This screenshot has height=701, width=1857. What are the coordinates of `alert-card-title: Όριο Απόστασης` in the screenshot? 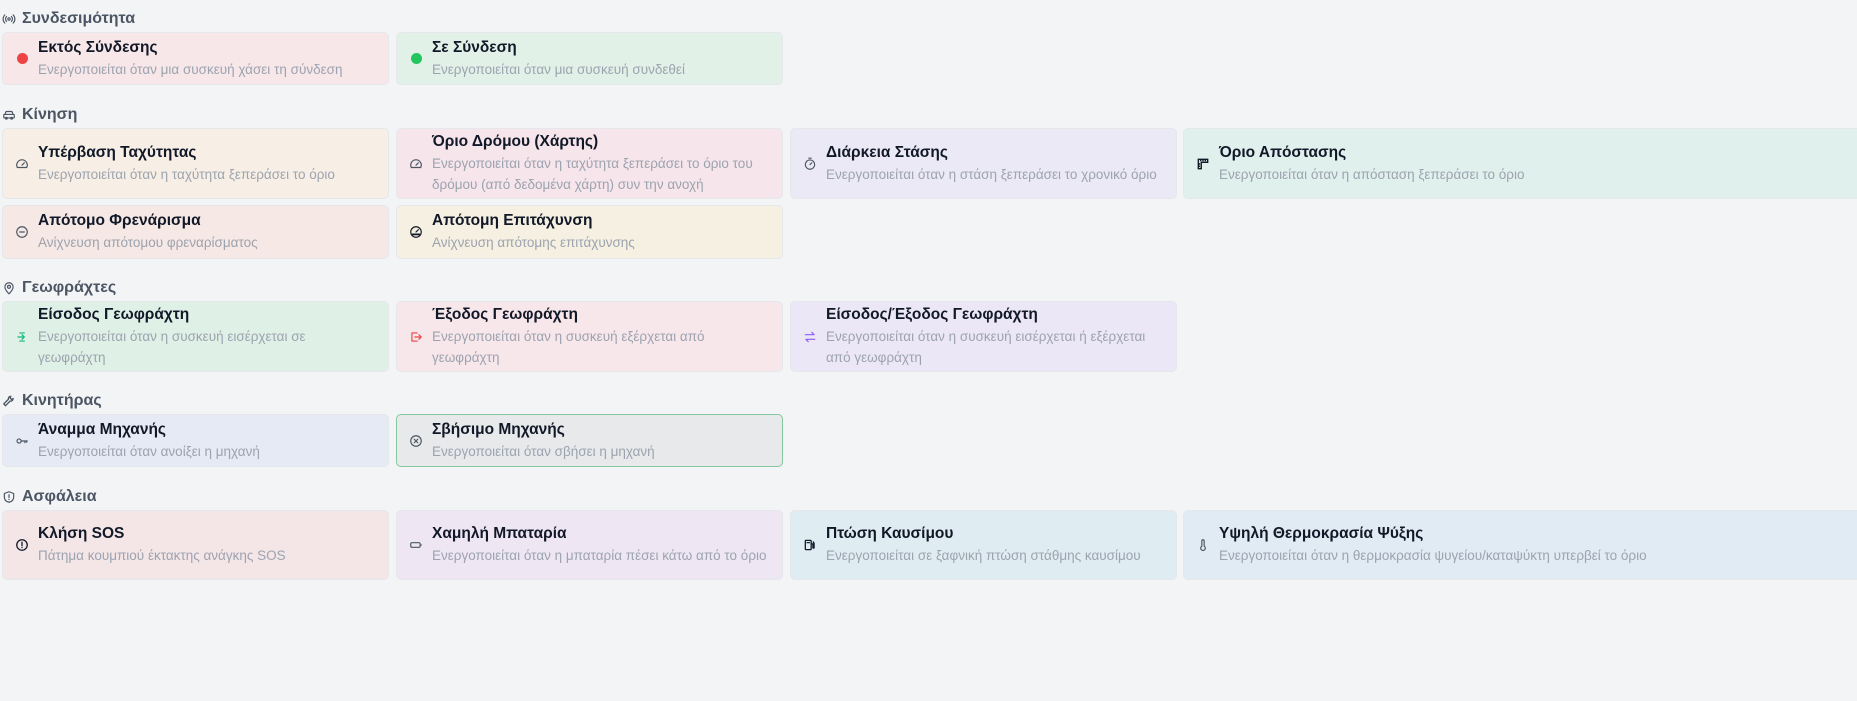 It's located at (1283, 152).